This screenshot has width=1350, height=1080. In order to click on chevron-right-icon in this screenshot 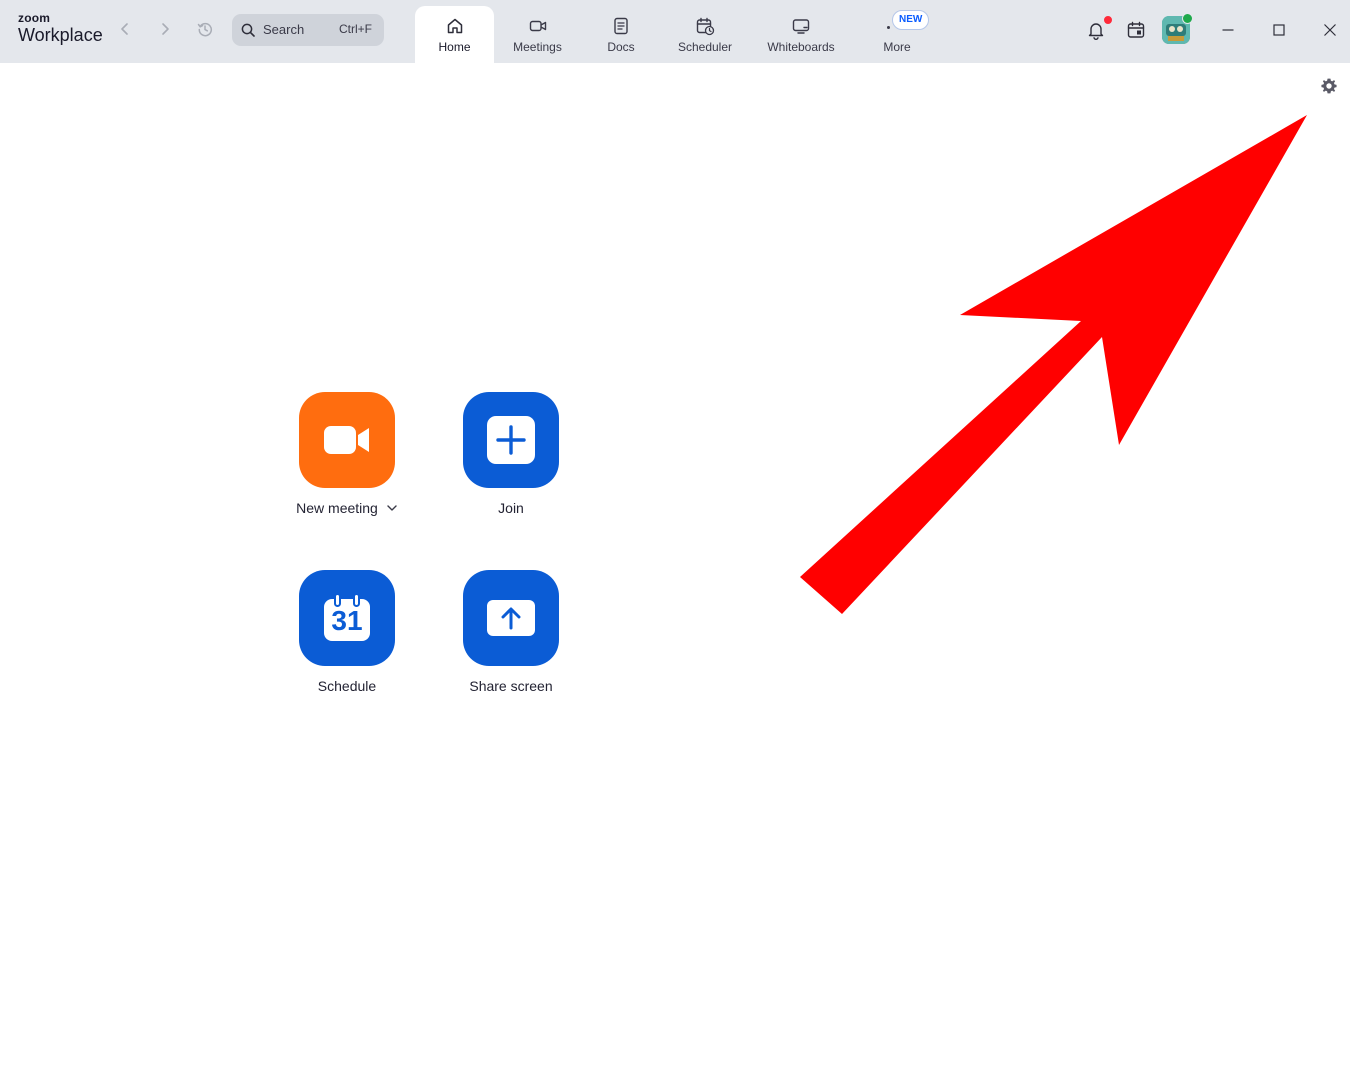, I will do `click(165, 29)`.